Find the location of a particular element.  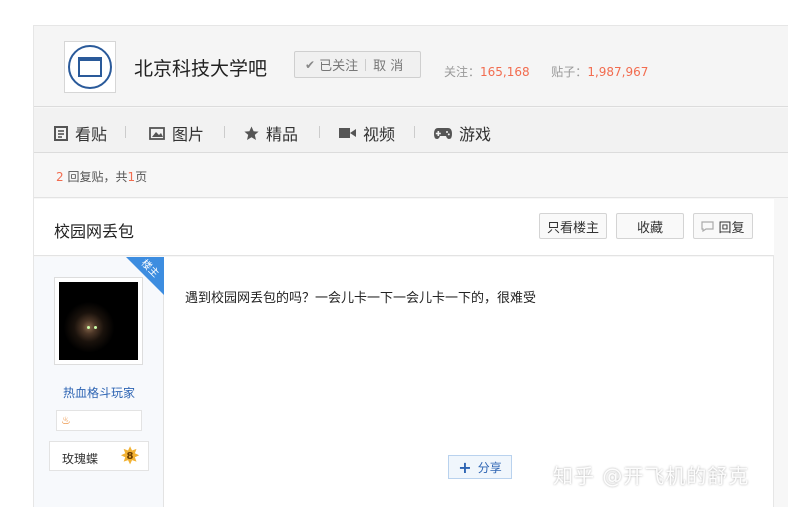

nav-label: 图片 is located at coordinates (188, 134).